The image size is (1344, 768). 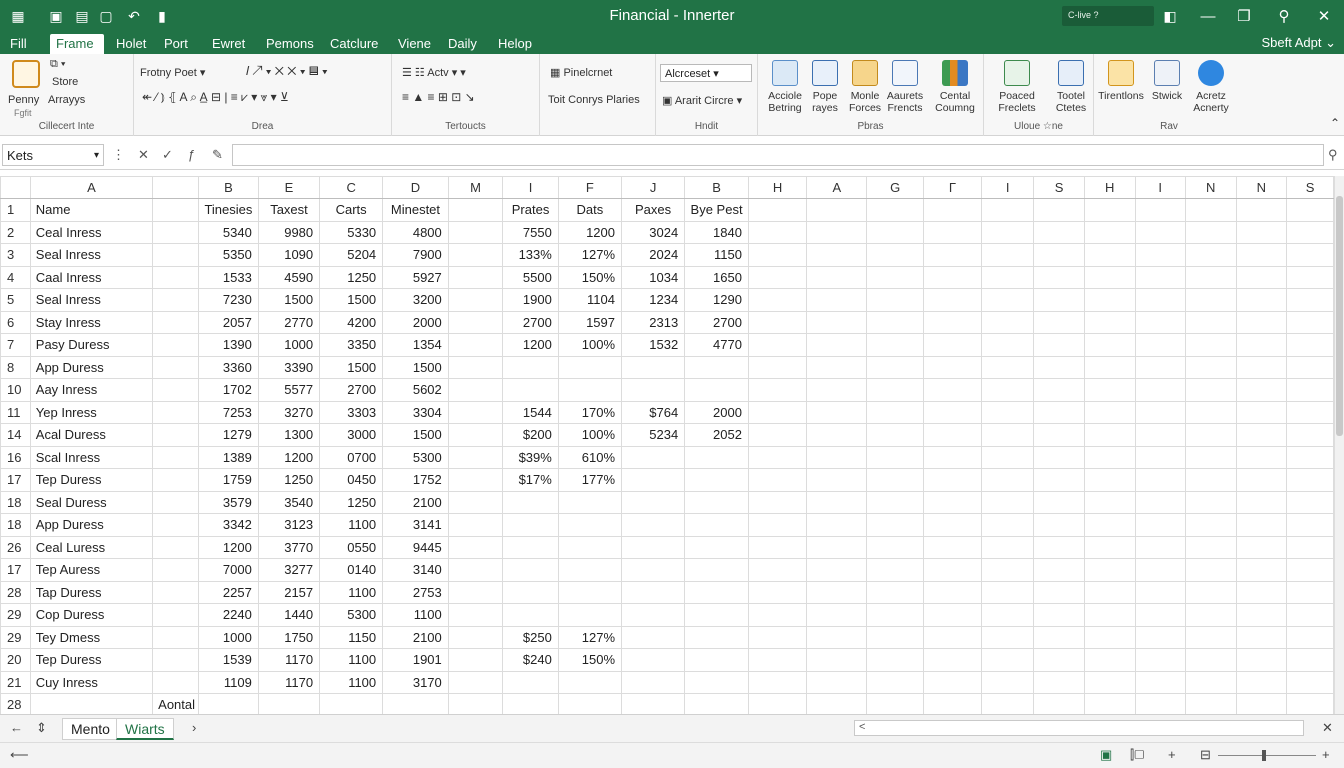 What do you see at coordinates (15, 592) in the screenshot?
I see `row-header: 28` at bounding box center [15, 592].